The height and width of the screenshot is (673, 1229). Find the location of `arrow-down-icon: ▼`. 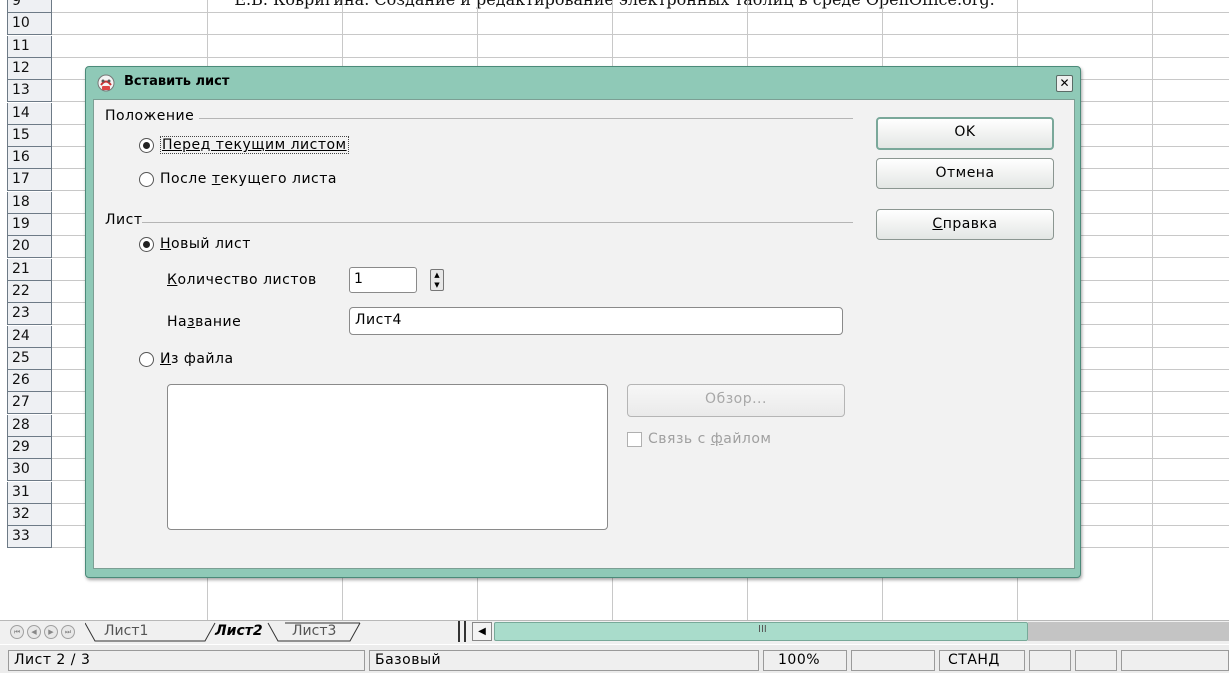

arrow-down-icon: ▼ is located at coordinates (437, 285).